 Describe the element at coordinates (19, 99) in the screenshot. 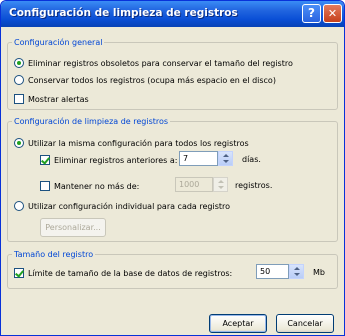

I see `show-alerts-checkbox` at that location.